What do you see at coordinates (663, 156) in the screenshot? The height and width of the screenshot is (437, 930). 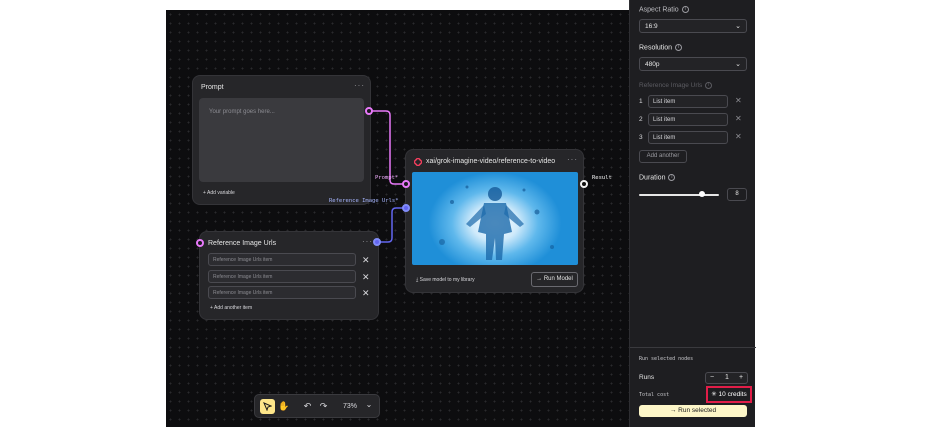 I see `add-another-button: Add another` at bounding box center [663, 156].